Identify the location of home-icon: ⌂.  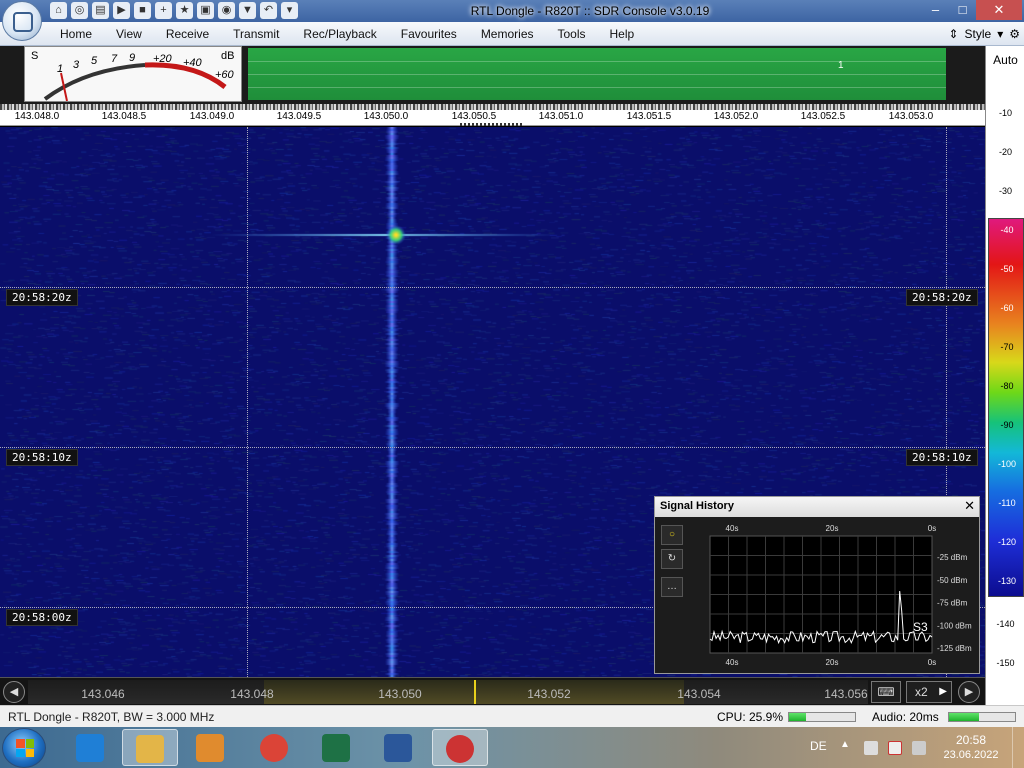
(58, 10).